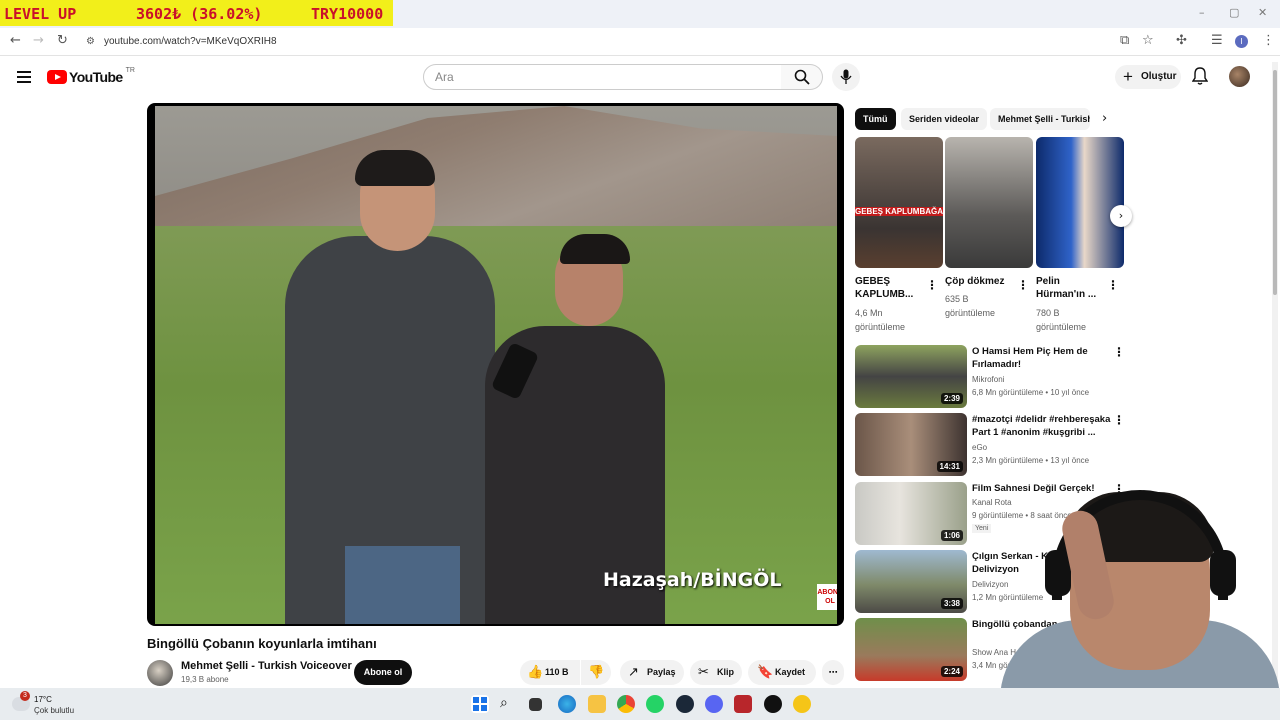 The height and width of the screenshot is (720, 1280). I want to click on search-icon: ⌕, so click(509, 704).